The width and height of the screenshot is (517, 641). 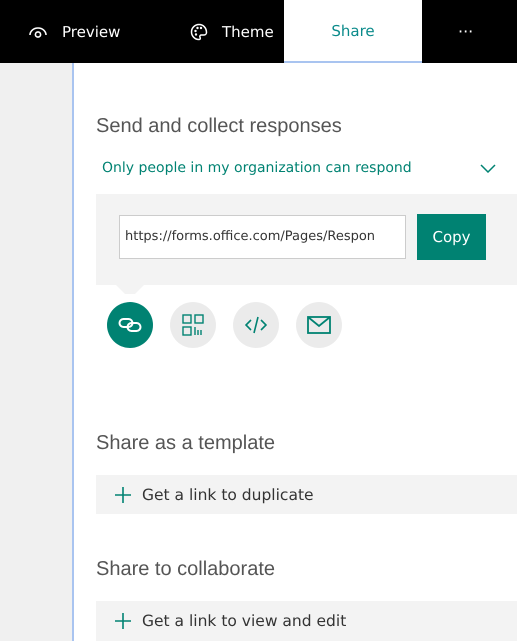 What do you see at coordinates (199, 31) in the screenshot?
I see `palette-icon` at bounding box center [199, 31].